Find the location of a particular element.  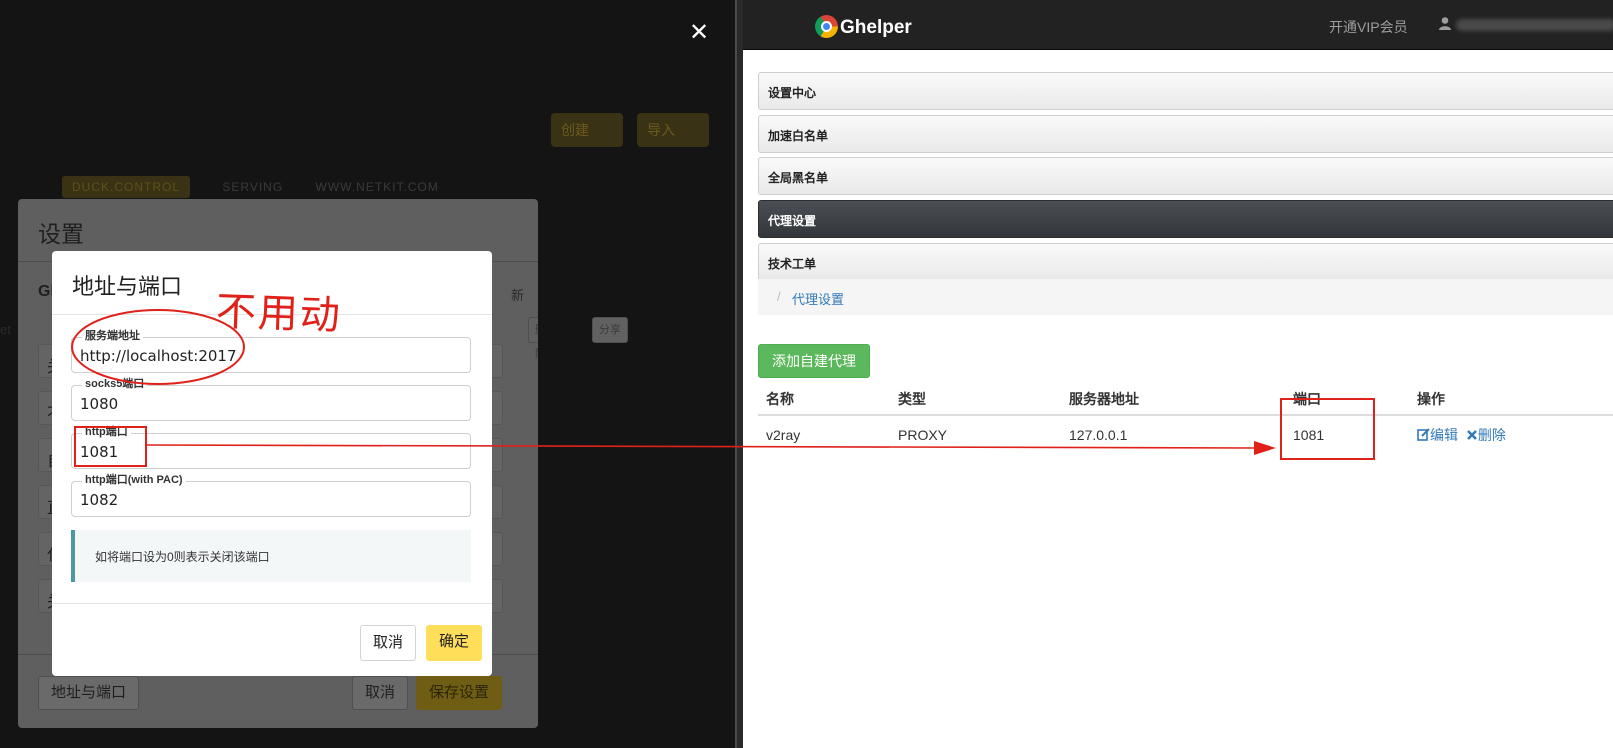

column-header-type: 类型 is located at coordinates (975, 399).